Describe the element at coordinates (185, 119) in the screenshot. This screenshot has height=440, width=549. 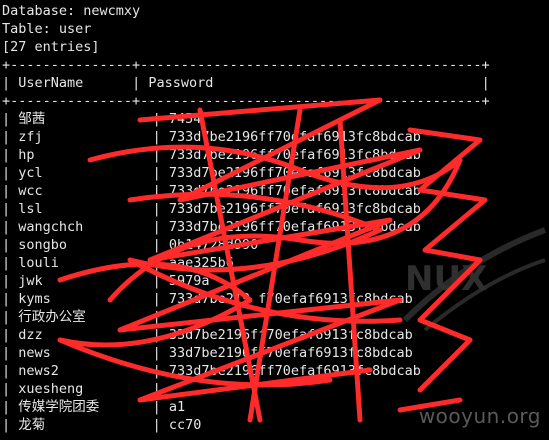
I see `row-password: 7454` at that location.